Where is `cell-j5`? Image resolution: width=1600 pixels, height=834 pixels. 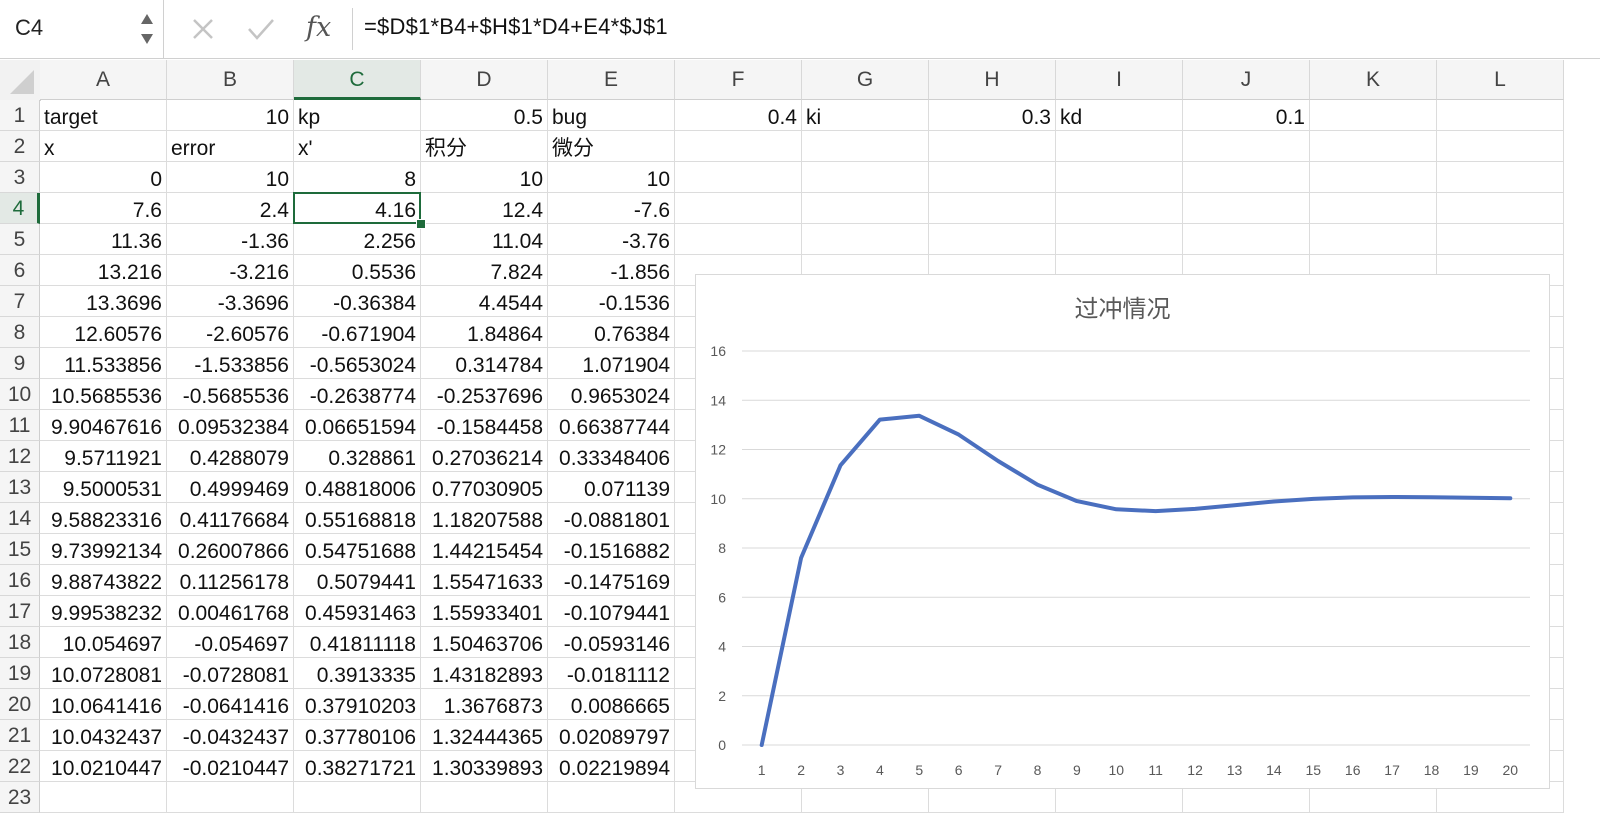 cell-j5 is located at coordinates (1246, 239).